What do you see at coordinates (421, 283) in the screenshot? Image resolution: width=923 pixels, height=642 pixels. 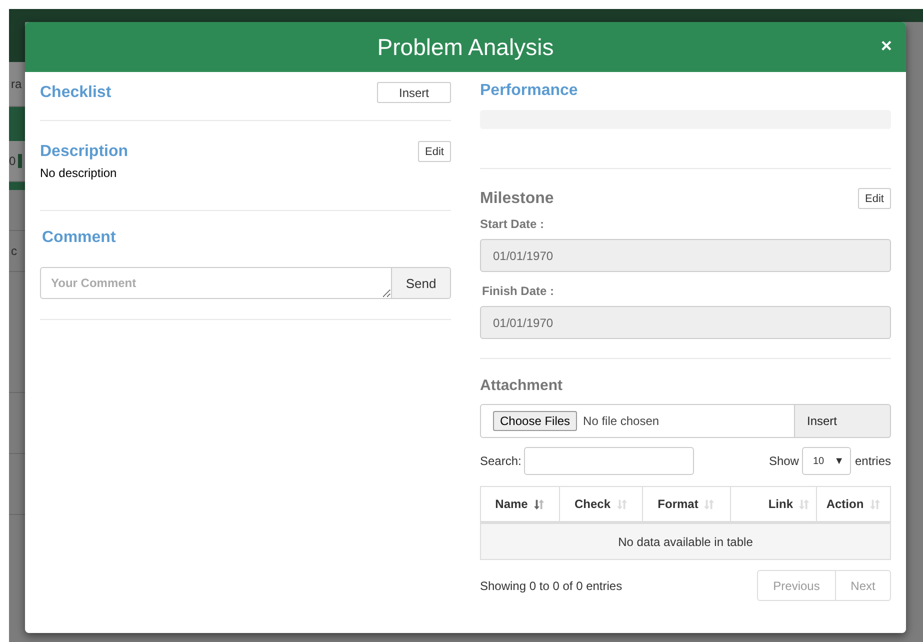 I see `send-button: Send` at bounding box center [421, 283].